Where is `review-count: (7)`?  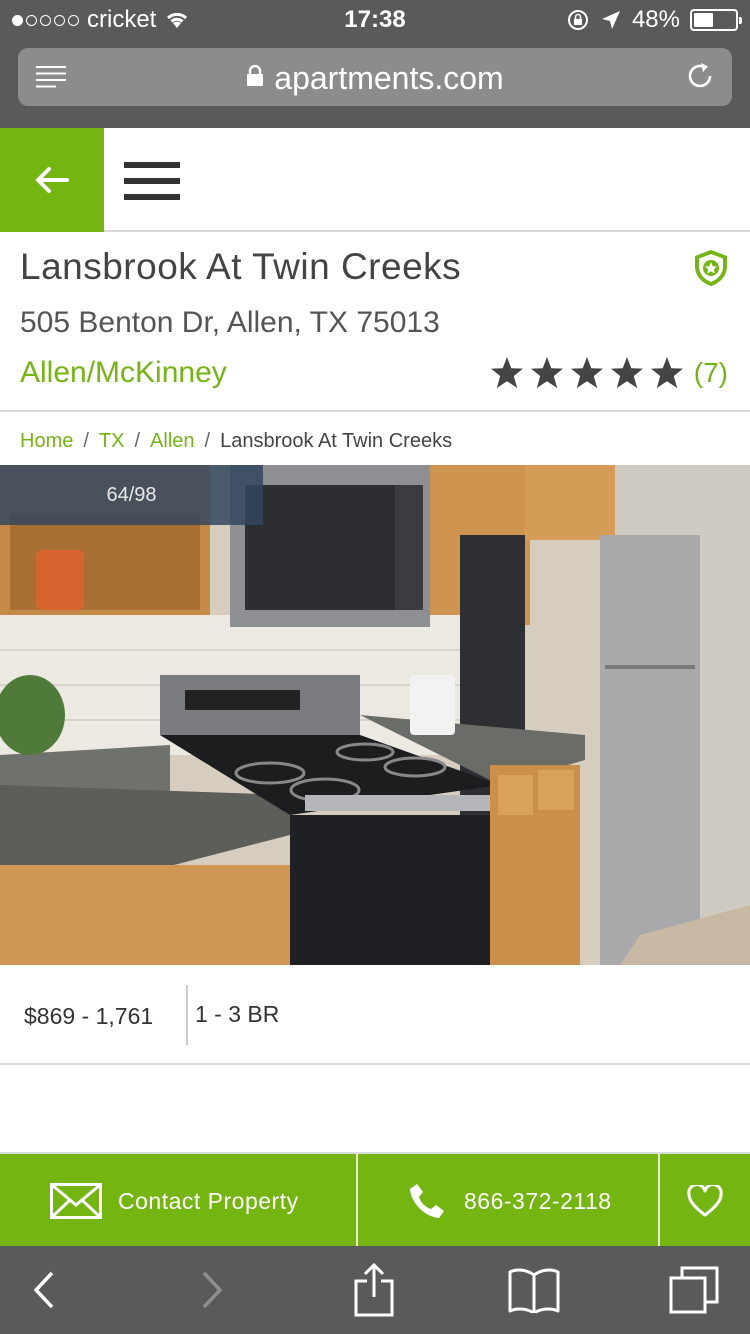 review-count: (7) is located at coordinates (711, 373).